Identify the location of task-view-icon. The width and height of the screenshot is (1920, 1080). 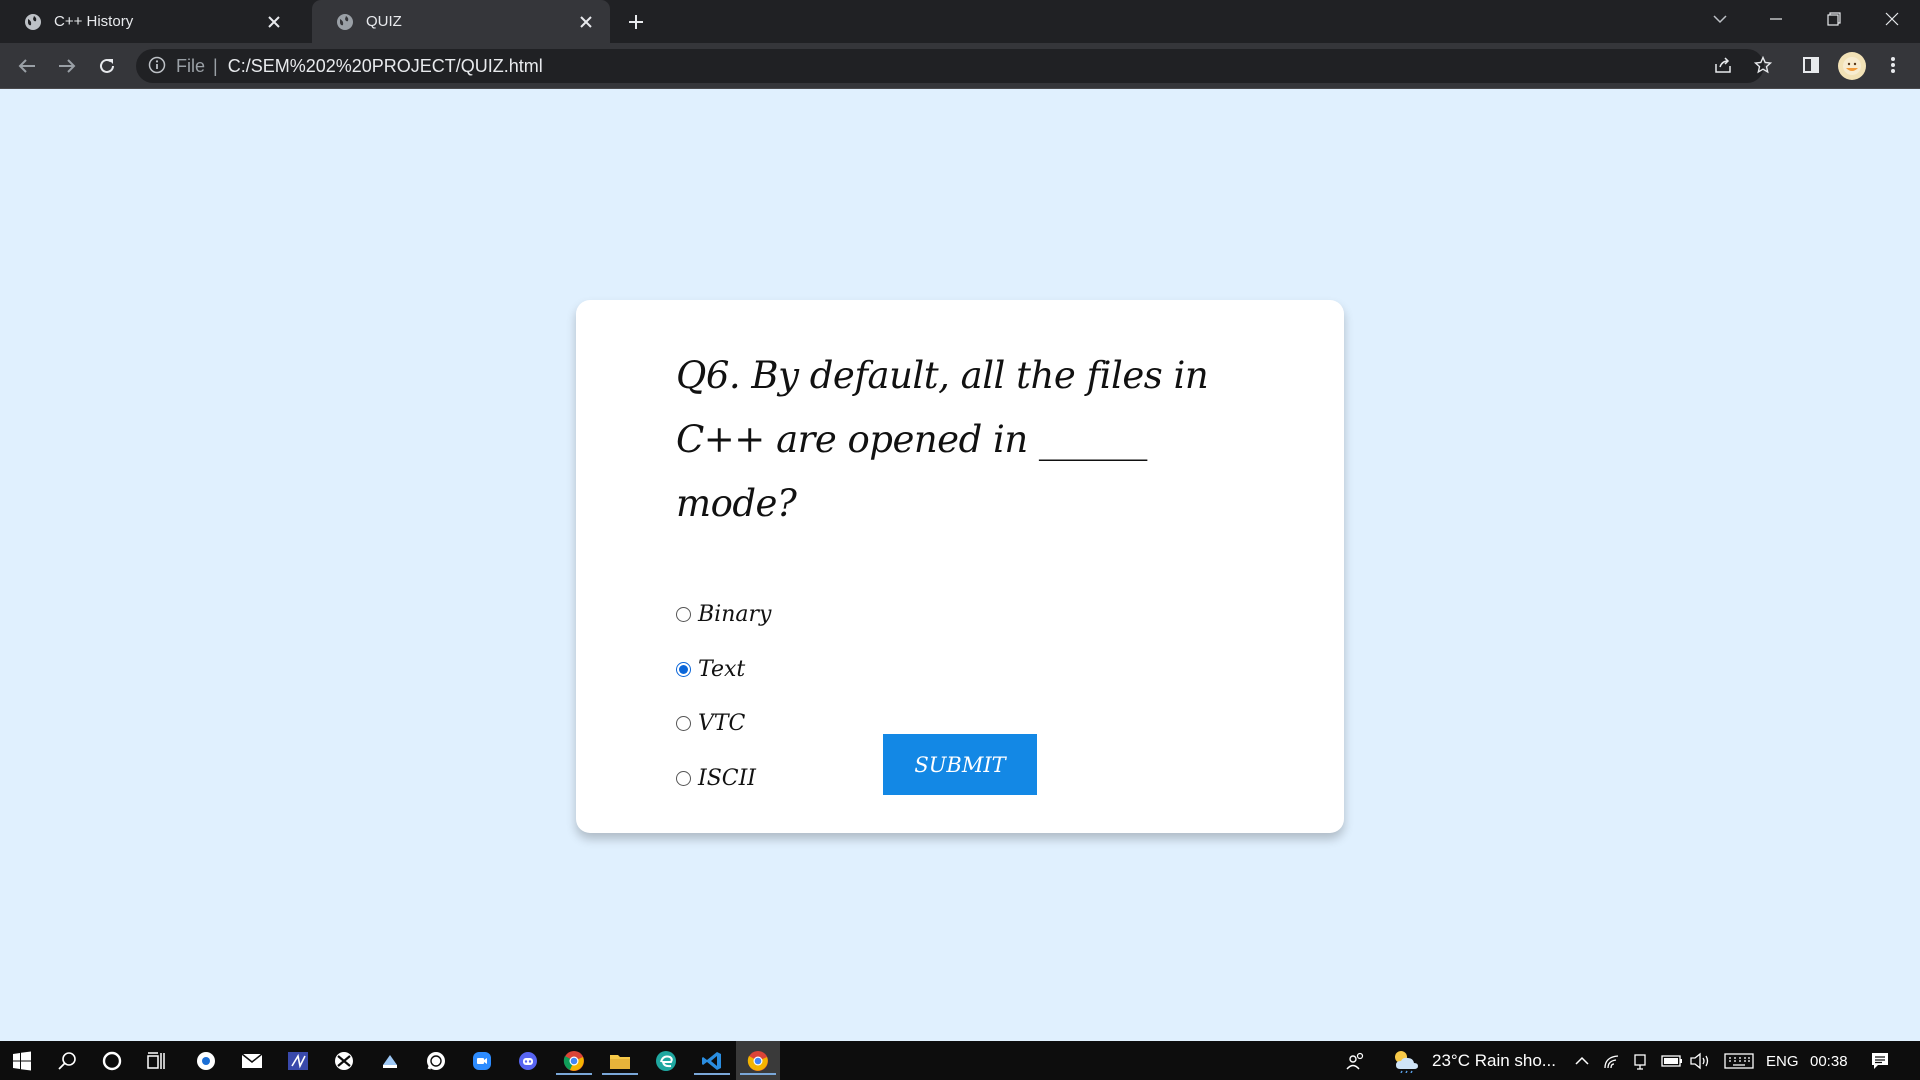
(156, 1060).